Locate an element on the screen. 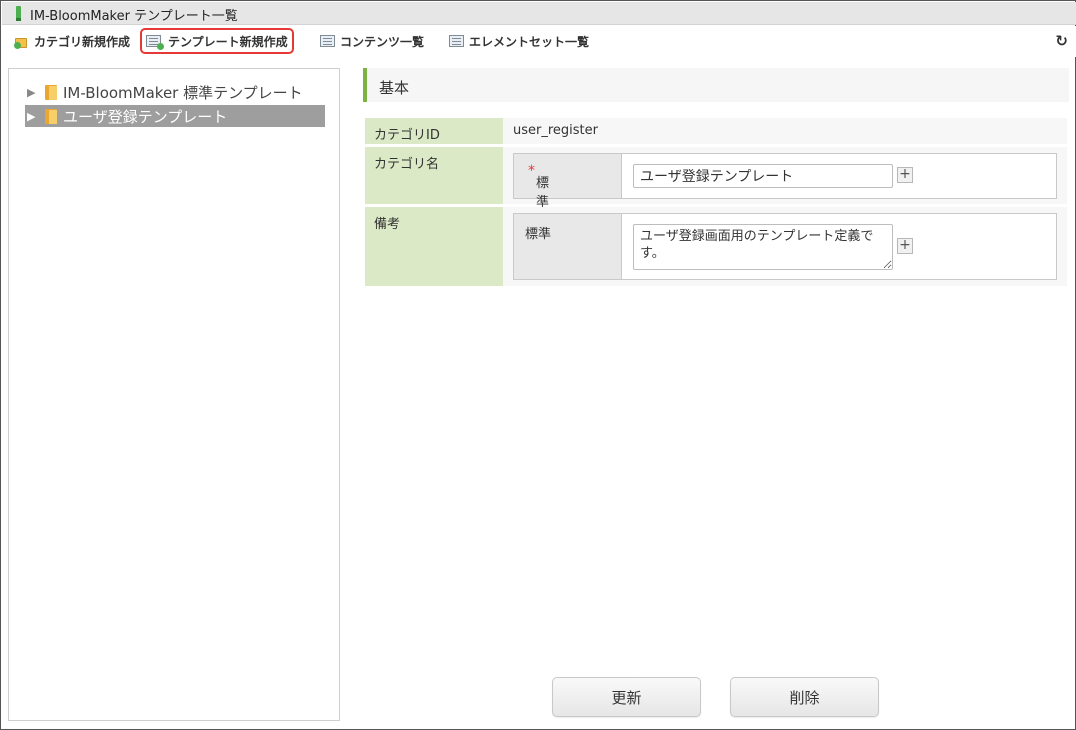 The image size is (1076, 730). category-name-locale-box: 標準* + is located at coordinates (785, 181).